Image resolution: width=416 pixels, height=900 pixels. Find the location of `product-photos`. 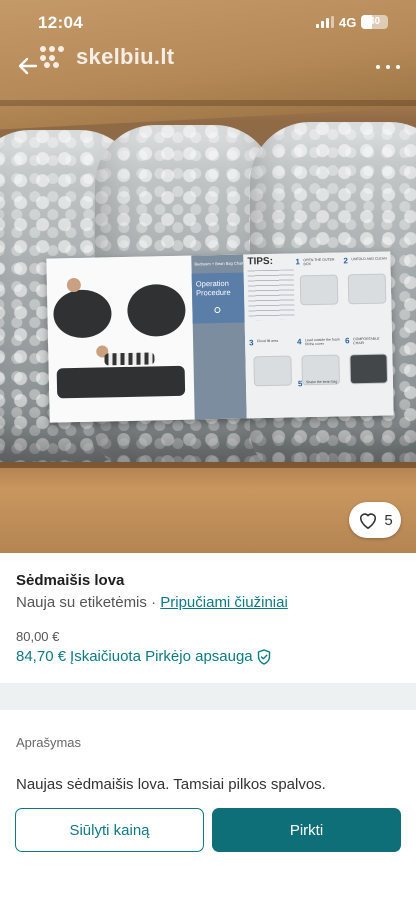

product-photos is located at coordinates (120, 339).